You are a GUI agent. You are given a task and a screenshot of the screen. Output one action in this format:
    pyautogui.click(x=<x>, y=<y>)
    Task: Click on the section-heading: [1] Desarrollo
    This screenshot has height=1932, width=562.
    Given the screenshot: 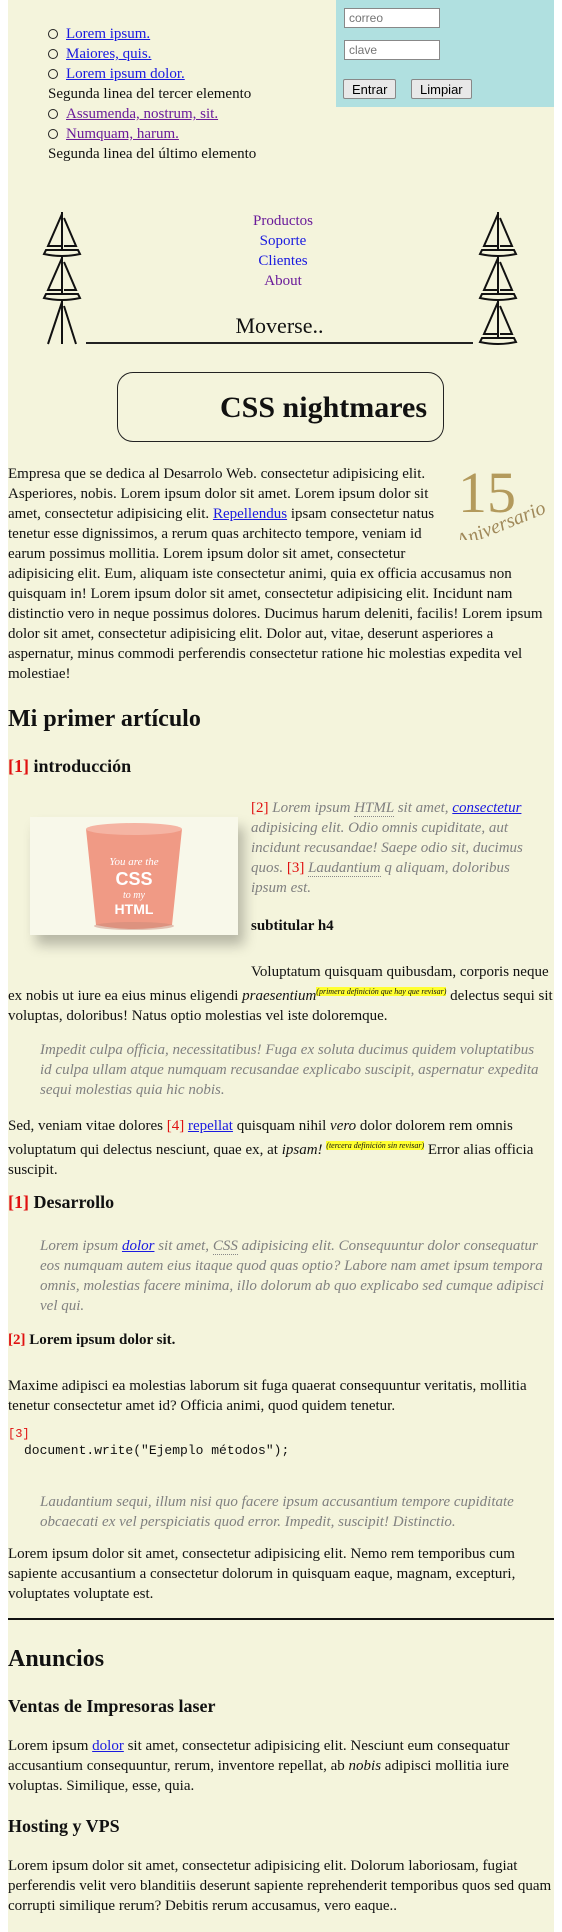 What is the action you would take?
    pyautogui.click(x=61, y=1202)
    